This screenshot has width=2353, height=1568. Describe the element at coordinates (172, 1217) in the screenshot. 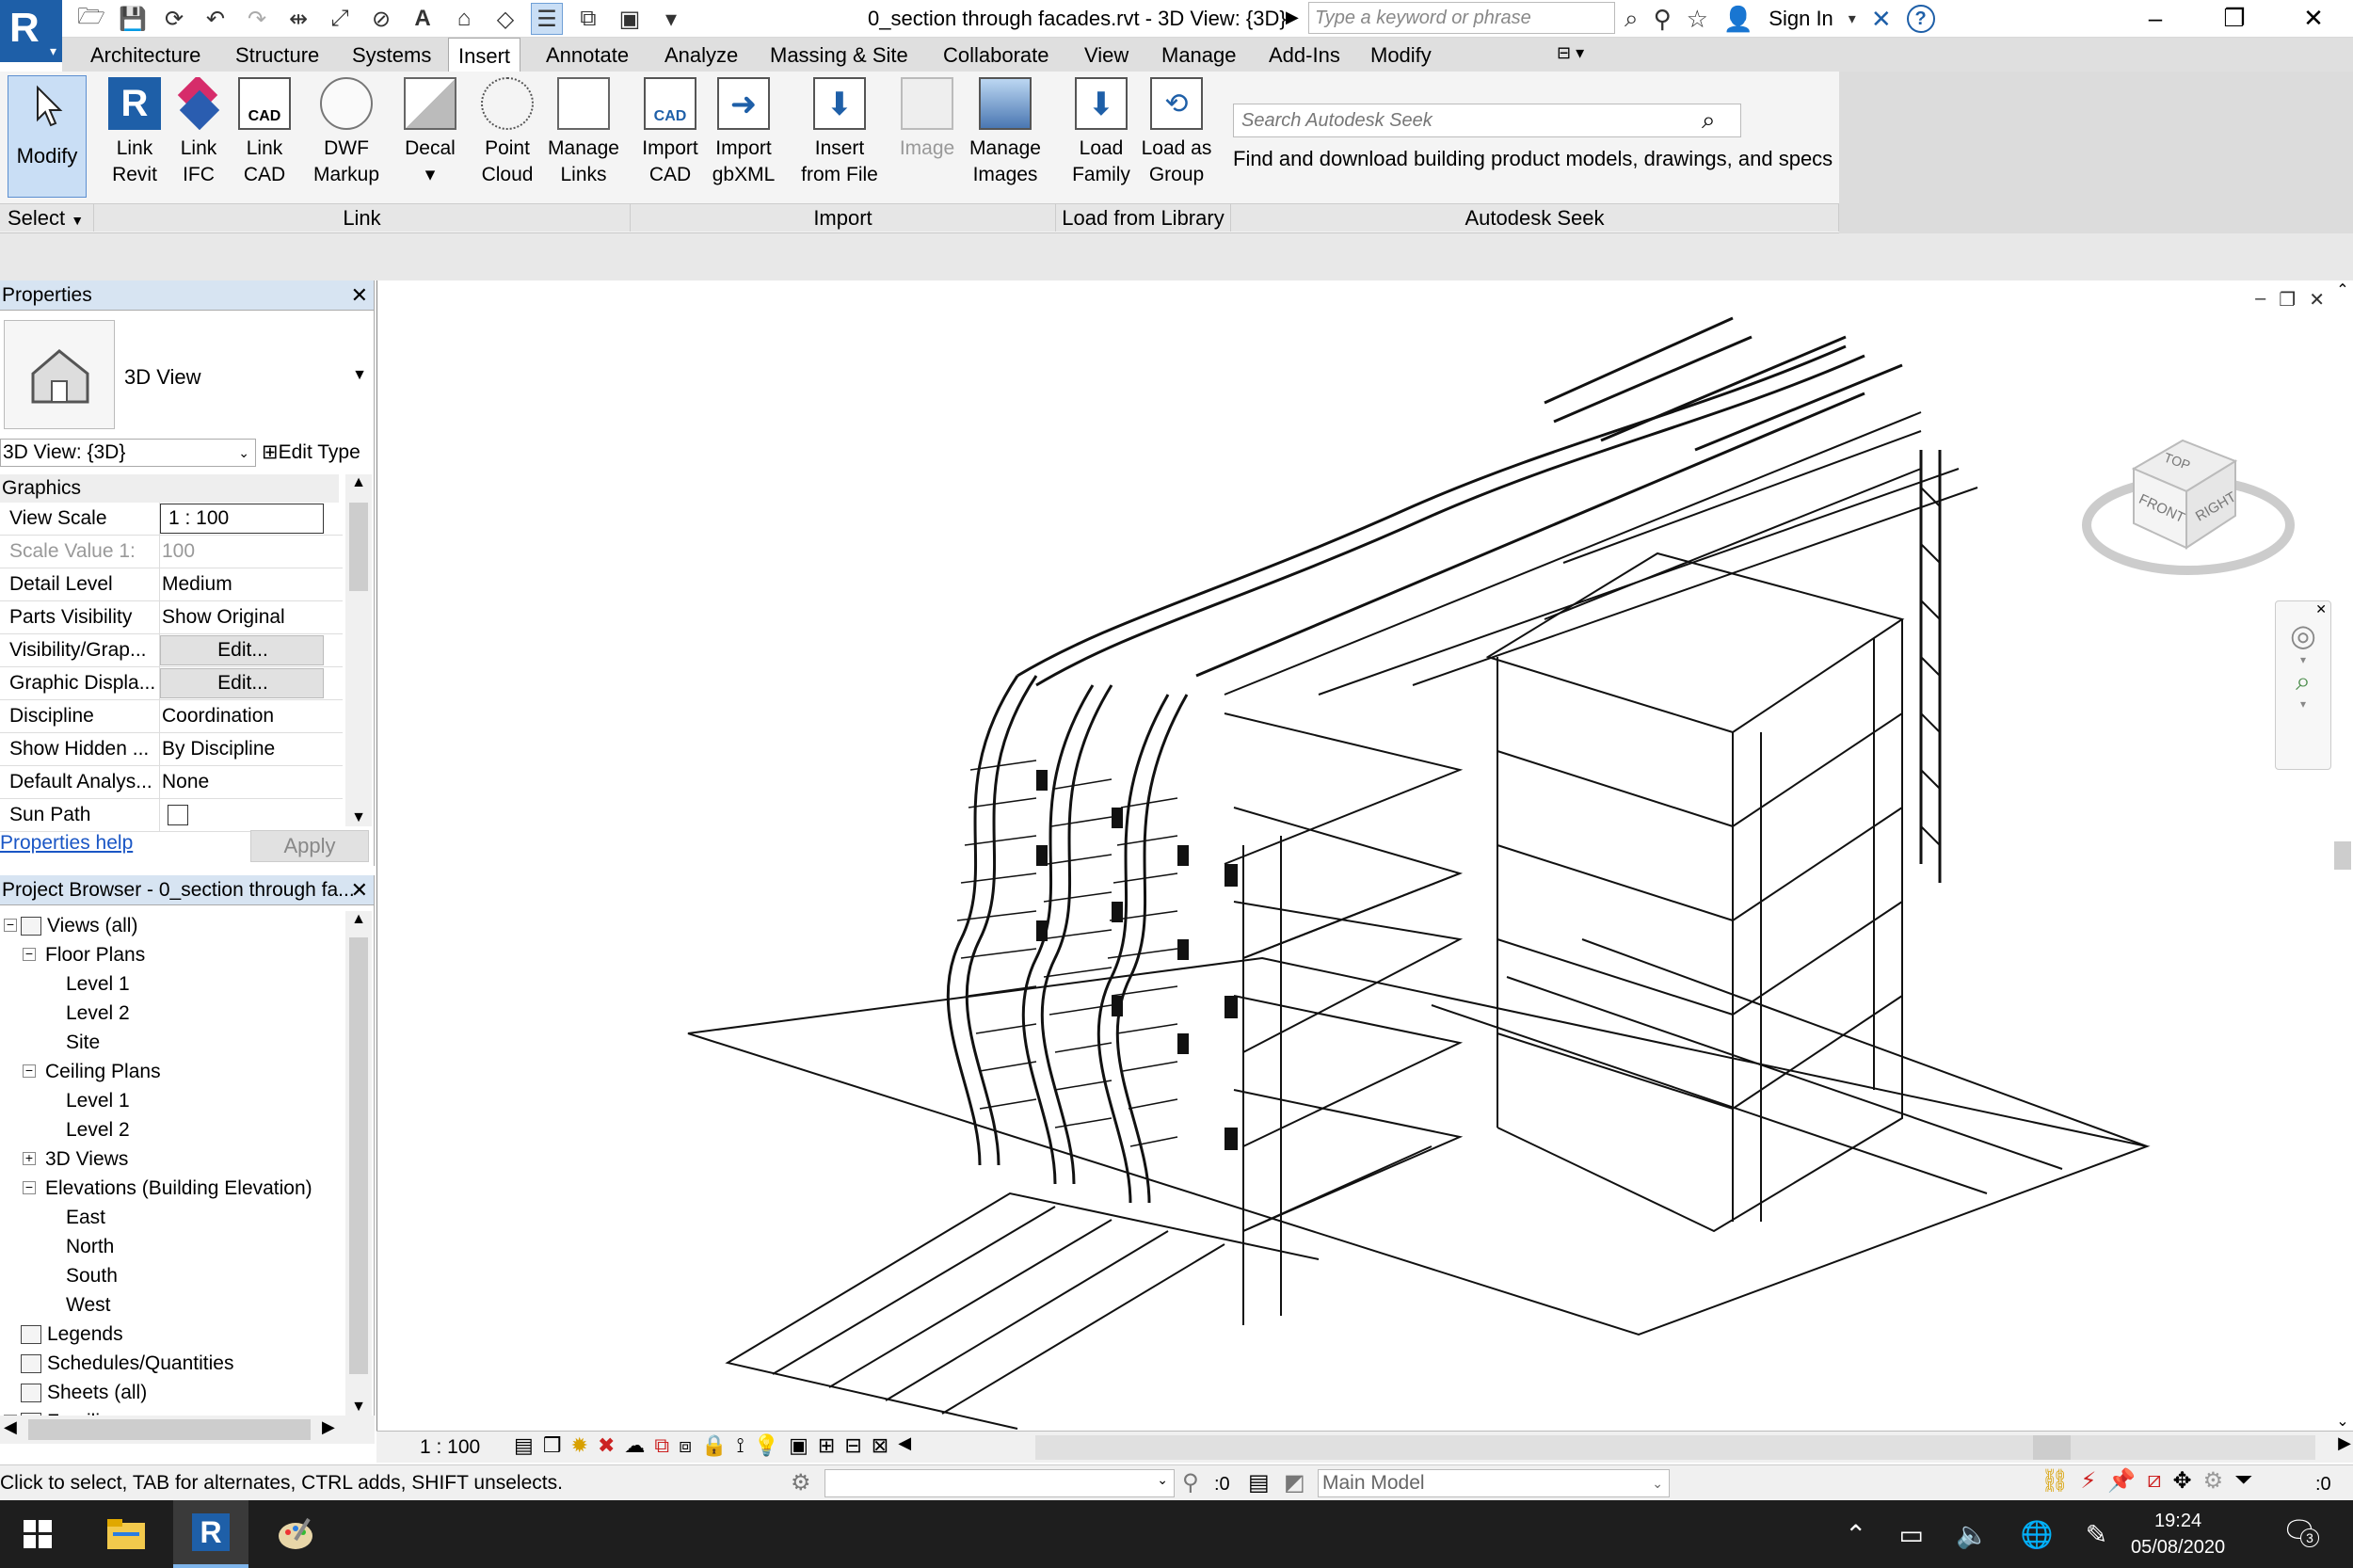

I see `browser-node: East` at that location.